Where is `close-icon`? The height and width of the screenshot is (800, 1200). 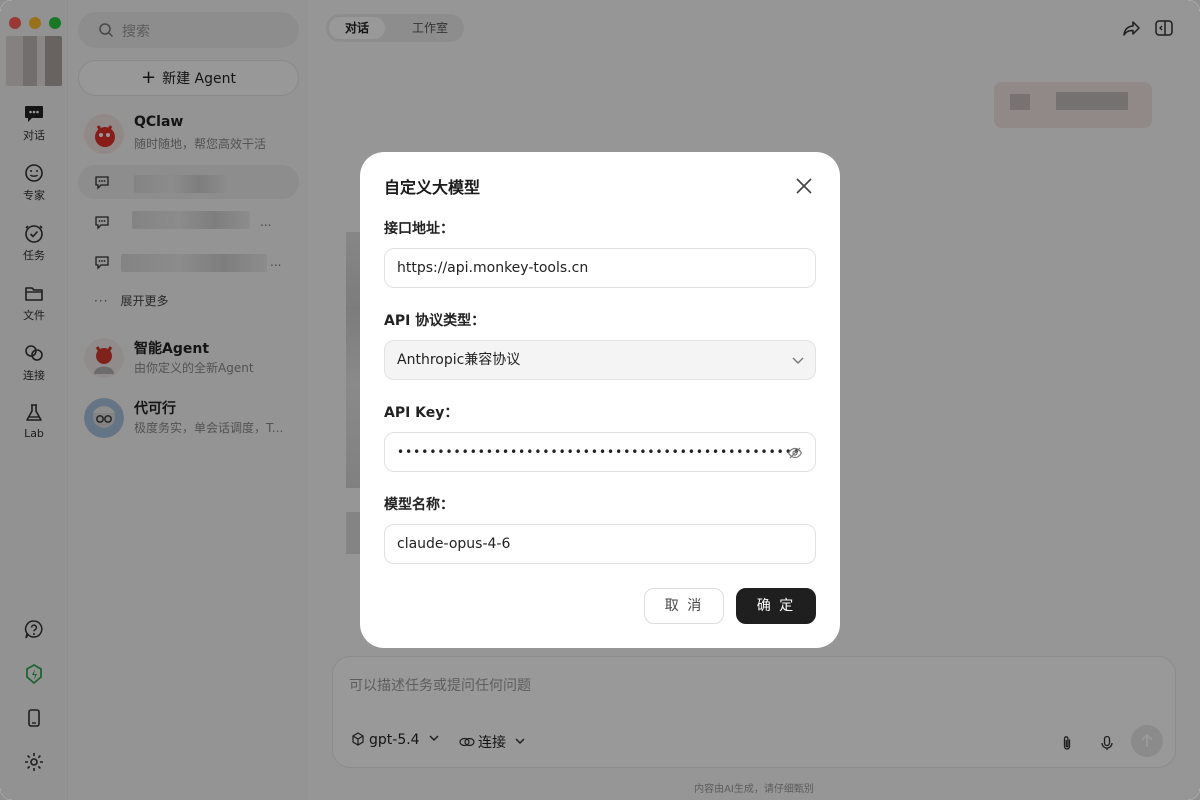
close-icon is located at coordinates (804, 186).